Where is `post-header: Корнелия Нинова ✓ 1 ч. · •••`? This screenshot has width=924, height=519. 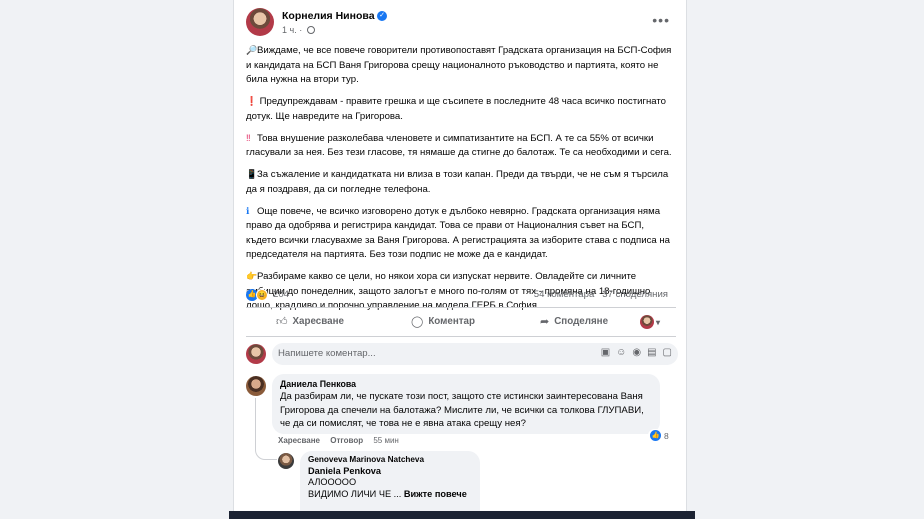 post-header: Корнелия Нинова ✓ 1 ч. · ••• is located at coordinates (461, 23).